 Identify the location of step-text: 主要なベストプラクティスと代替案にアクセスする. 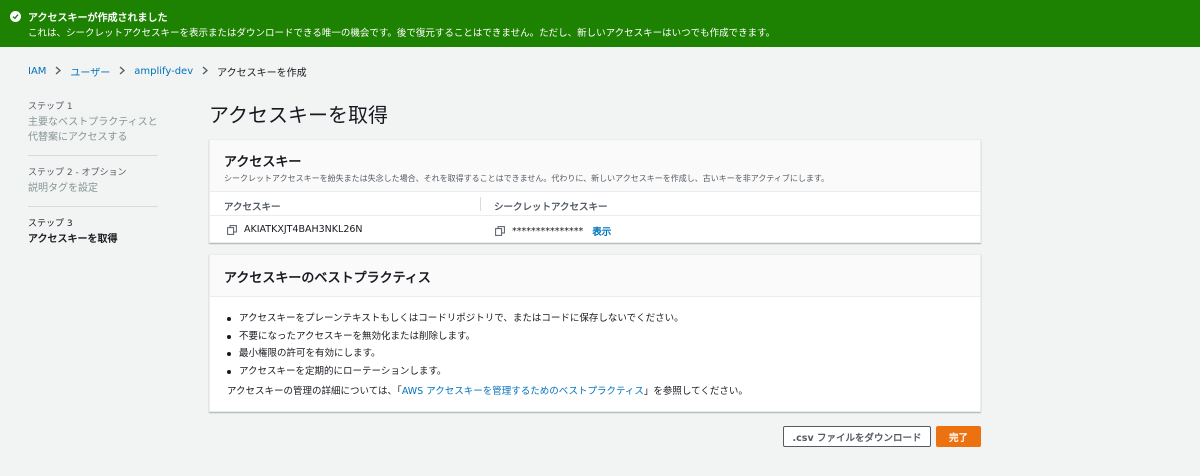
(93, 130).